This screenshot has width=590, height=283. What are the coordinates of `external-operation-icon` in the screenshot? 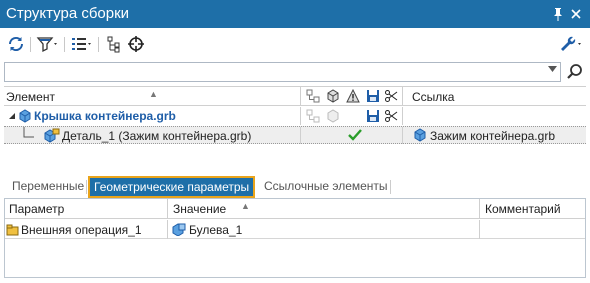 It's located at (12, 230).